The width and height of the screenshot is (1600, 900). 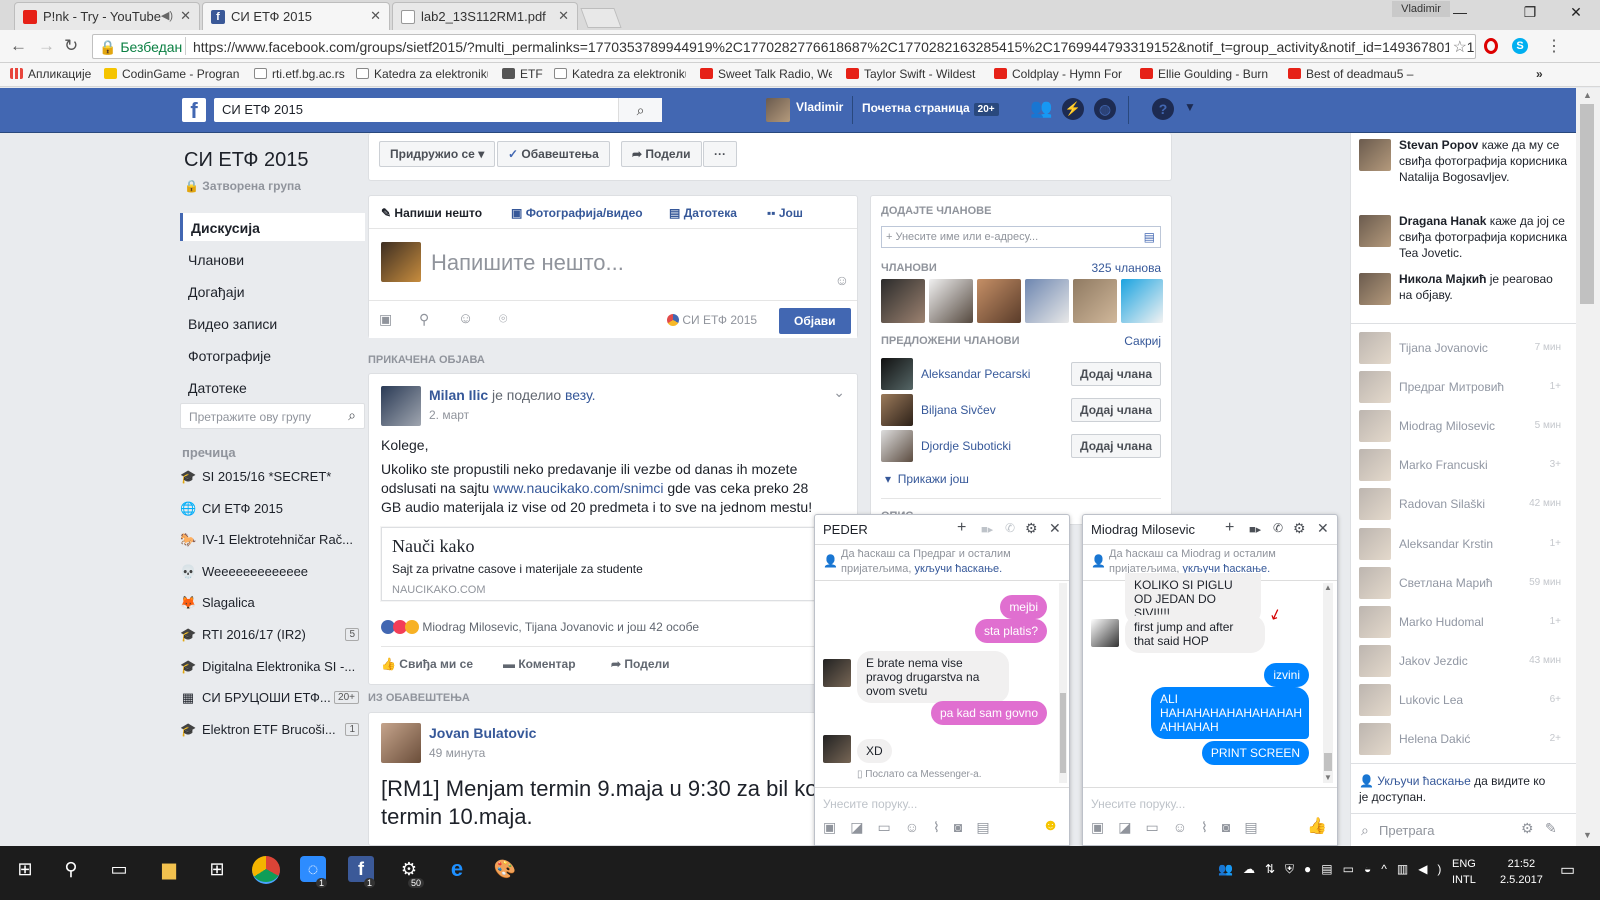 I want to click on close-window-icon: ✕, so click(x=1576, y=12).